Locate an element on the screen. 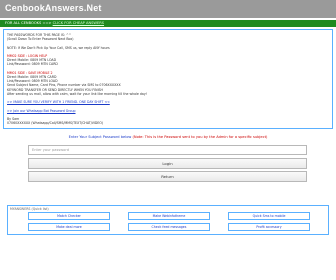 The width and height of the screenshot is (336, 280). notes-line: Link/Password: 0809 MTN CARD is located at coordinates (32, 64).